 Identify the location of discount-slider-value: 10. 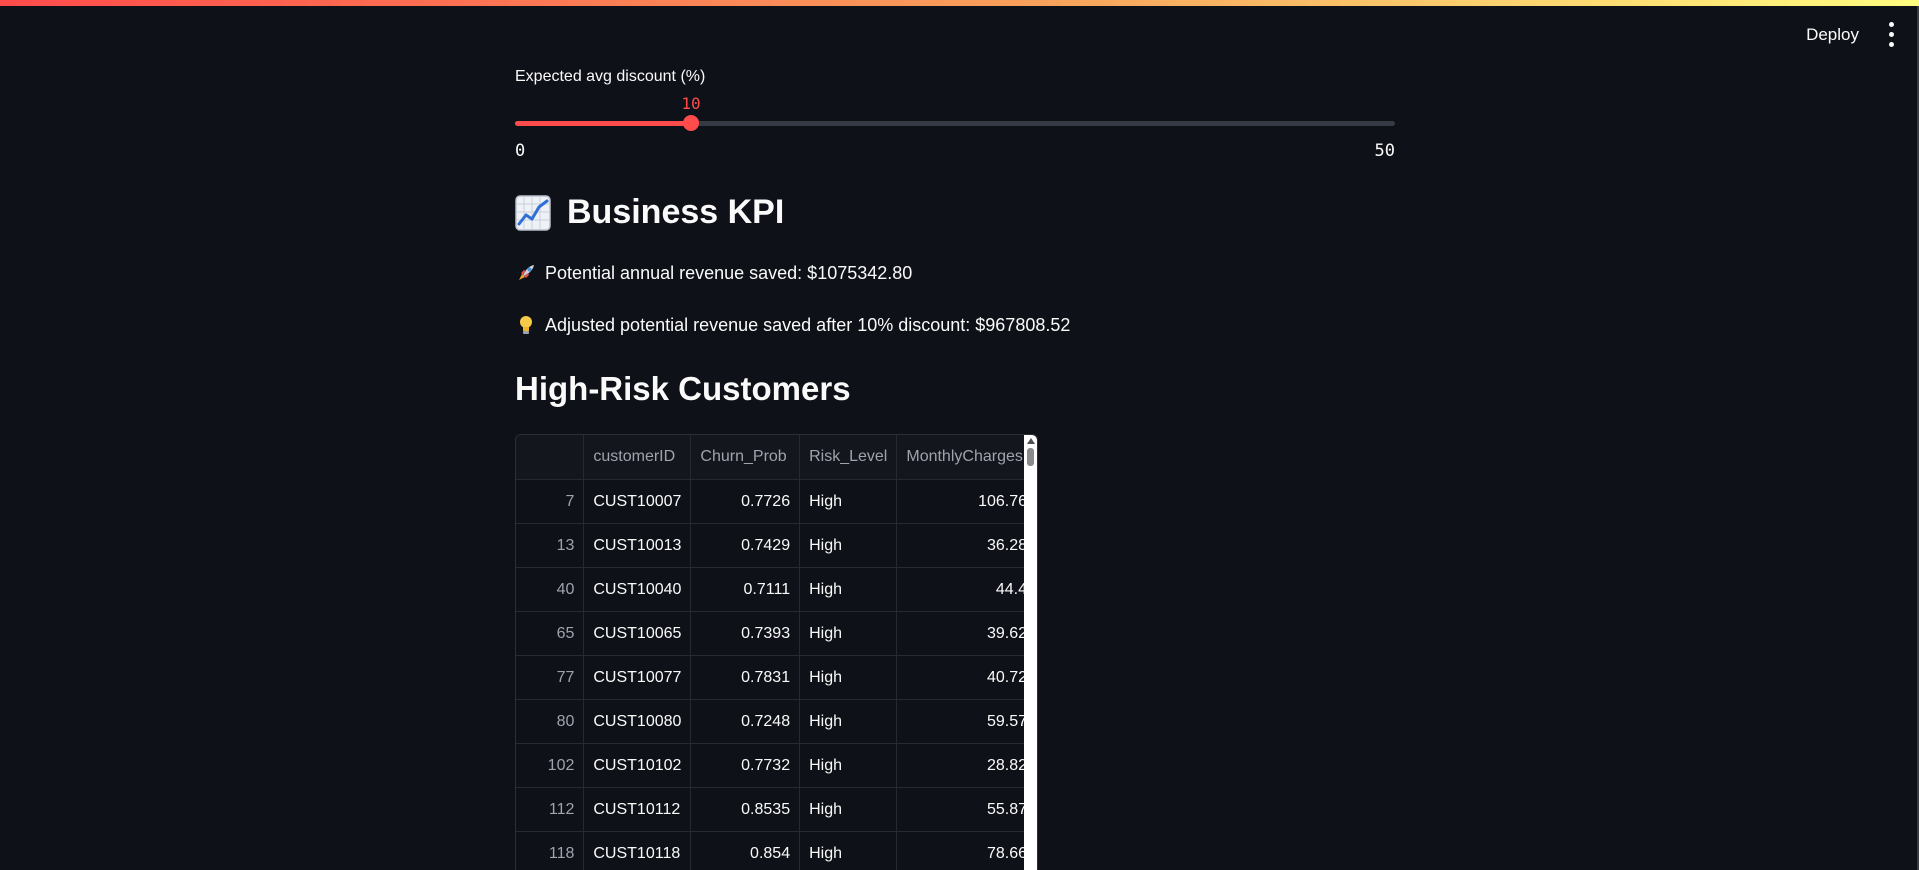
(691, 103).